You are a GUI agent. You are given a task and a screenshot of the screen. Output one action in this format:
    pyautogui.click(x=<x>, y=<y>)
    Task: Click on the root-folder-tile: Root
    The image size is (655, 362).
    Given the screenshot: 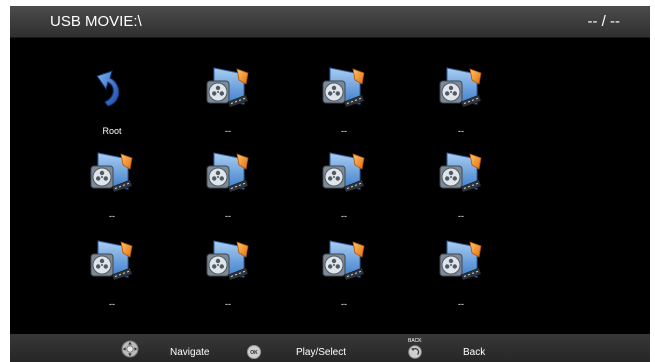 What is the action you would take?
    pyautogui.click(x=112, y=110)
    